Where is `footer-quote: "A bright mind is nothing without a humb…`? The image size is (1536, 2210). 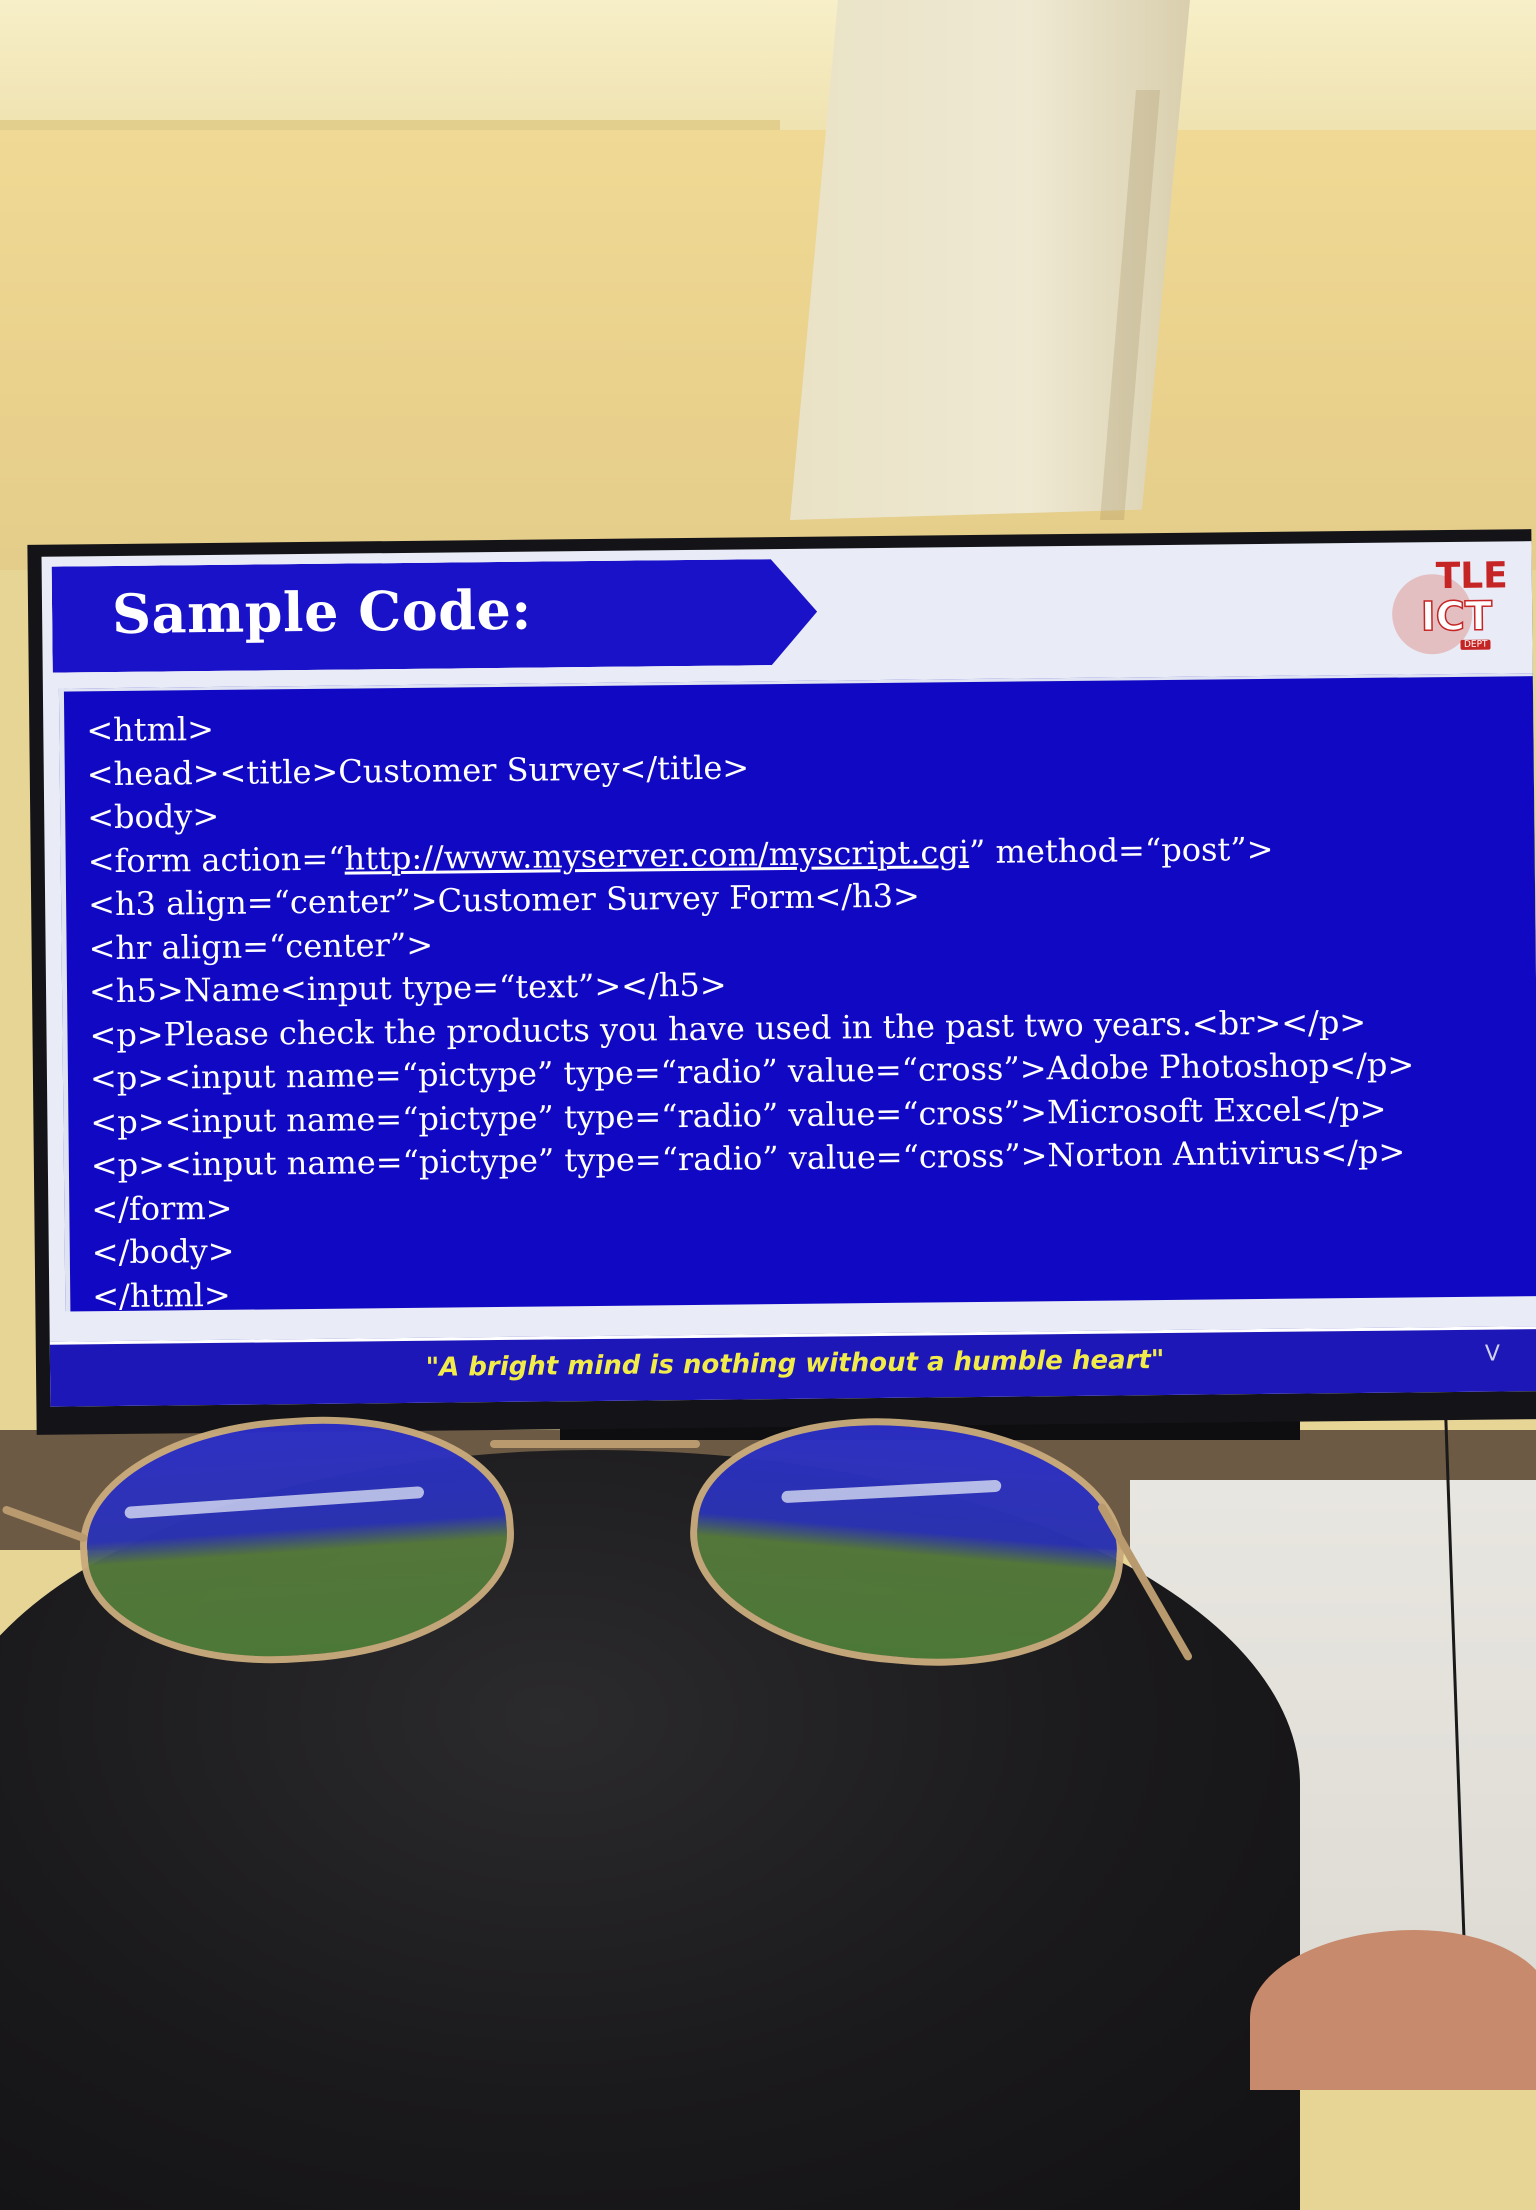
footer-quote: "A bright mind is nothing without a humb… is located at coordinates (795, 1364).